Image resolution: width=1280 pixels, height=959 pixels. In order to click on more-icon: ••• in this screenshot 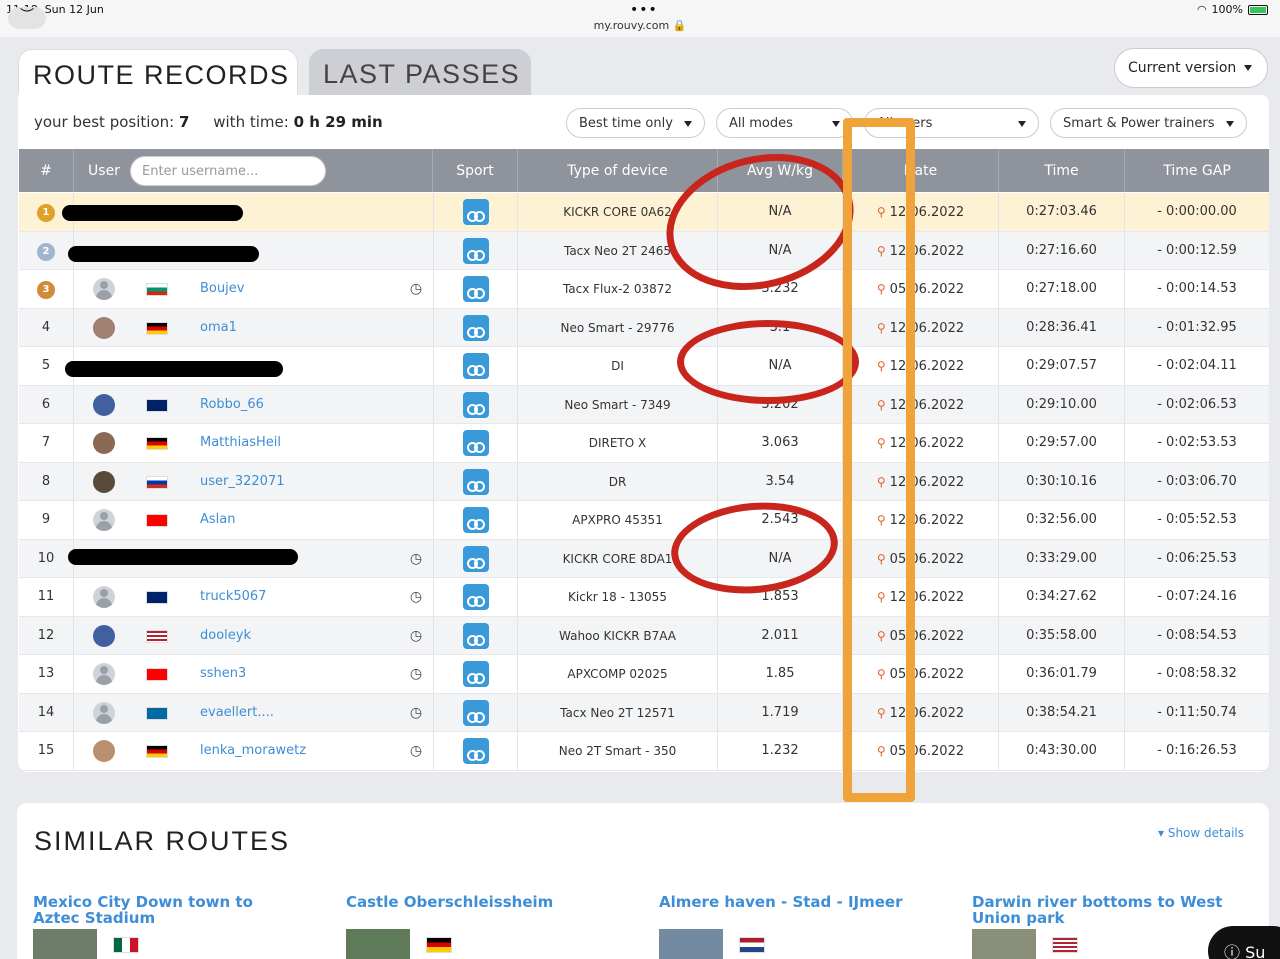, I will do `click(644, 10)`.